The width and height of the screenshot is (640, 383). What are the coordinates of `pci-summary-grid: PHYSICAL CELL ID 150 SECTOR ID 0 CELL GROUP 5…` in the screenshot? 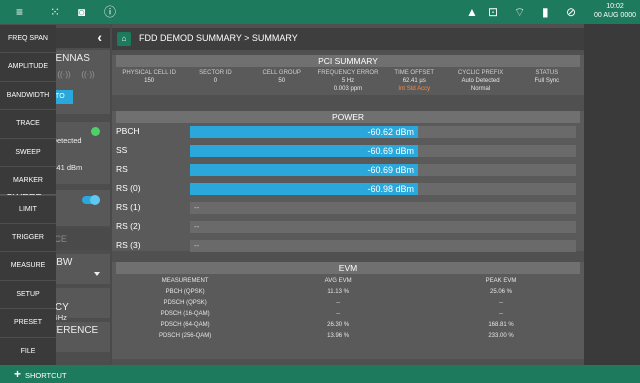 It's located at (348, 80).